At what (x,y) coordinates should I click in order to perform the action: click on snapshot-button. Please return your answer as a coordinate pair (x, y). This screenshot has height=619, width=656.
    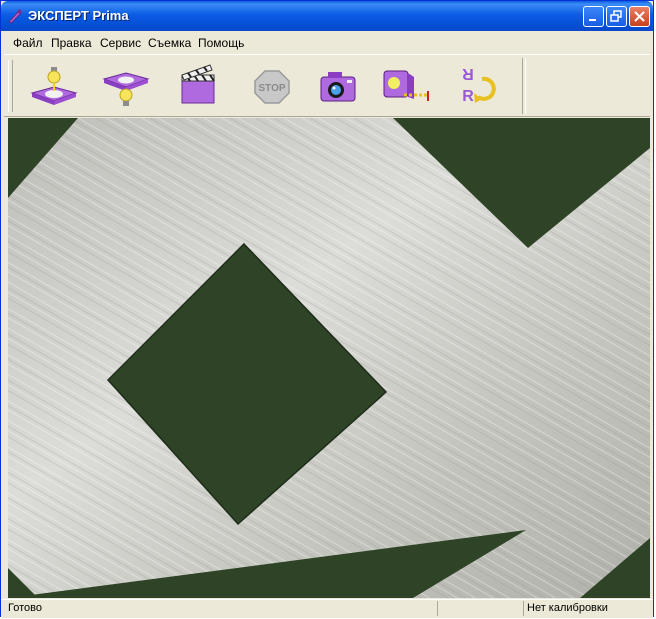
    Looking at the image, I should click on (338, 86).